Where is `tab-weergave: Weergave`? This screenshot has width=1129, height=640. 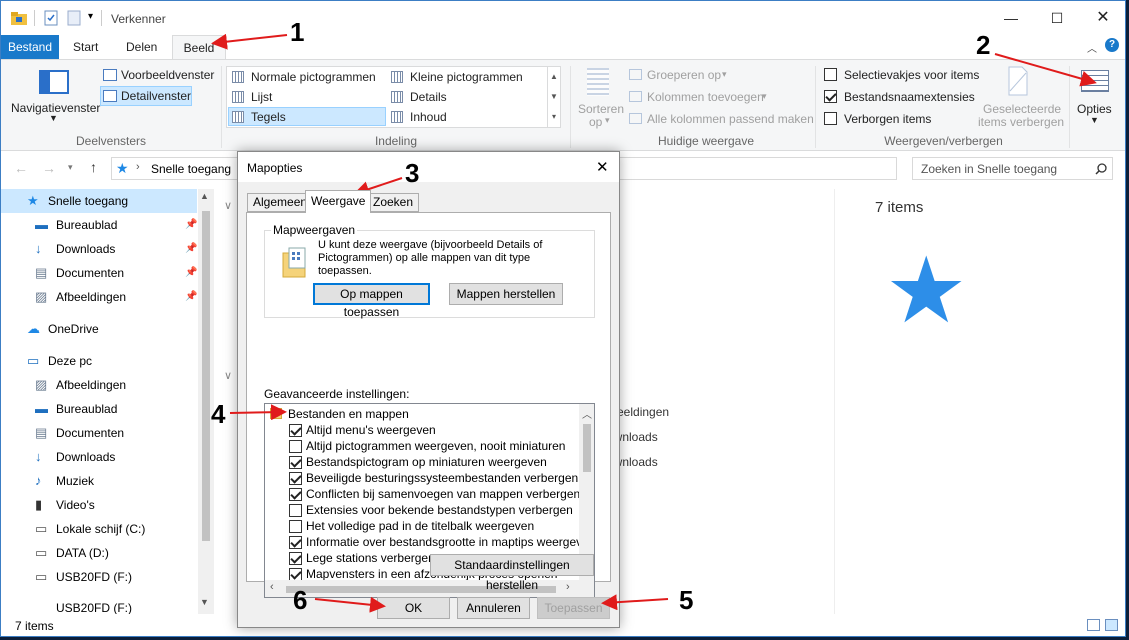 tab-weergave: Weergave is located at coordinates (338, 201).